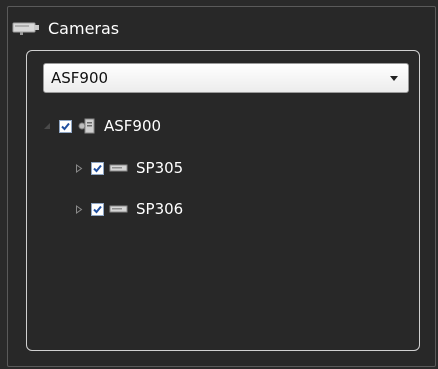 The image size is (438, 369). What do you see at coordinates (394, 78) in the screenshot?
I see `chevron-down-icon` at bounding box center [394, 78].